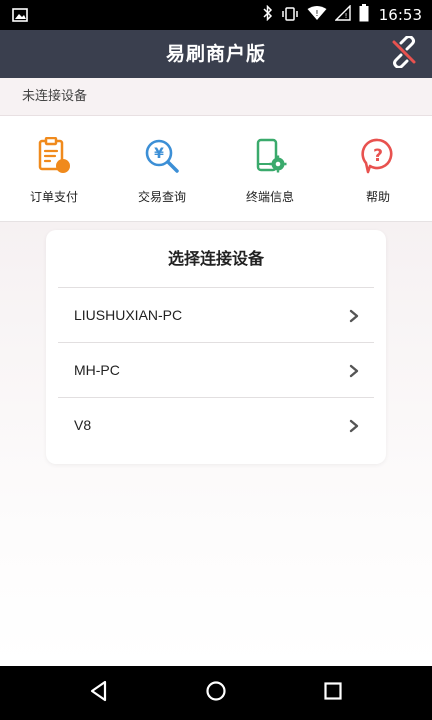 The height and width of the screenshot is (720, 432). I want to click on image-icon, so click(20, 16).